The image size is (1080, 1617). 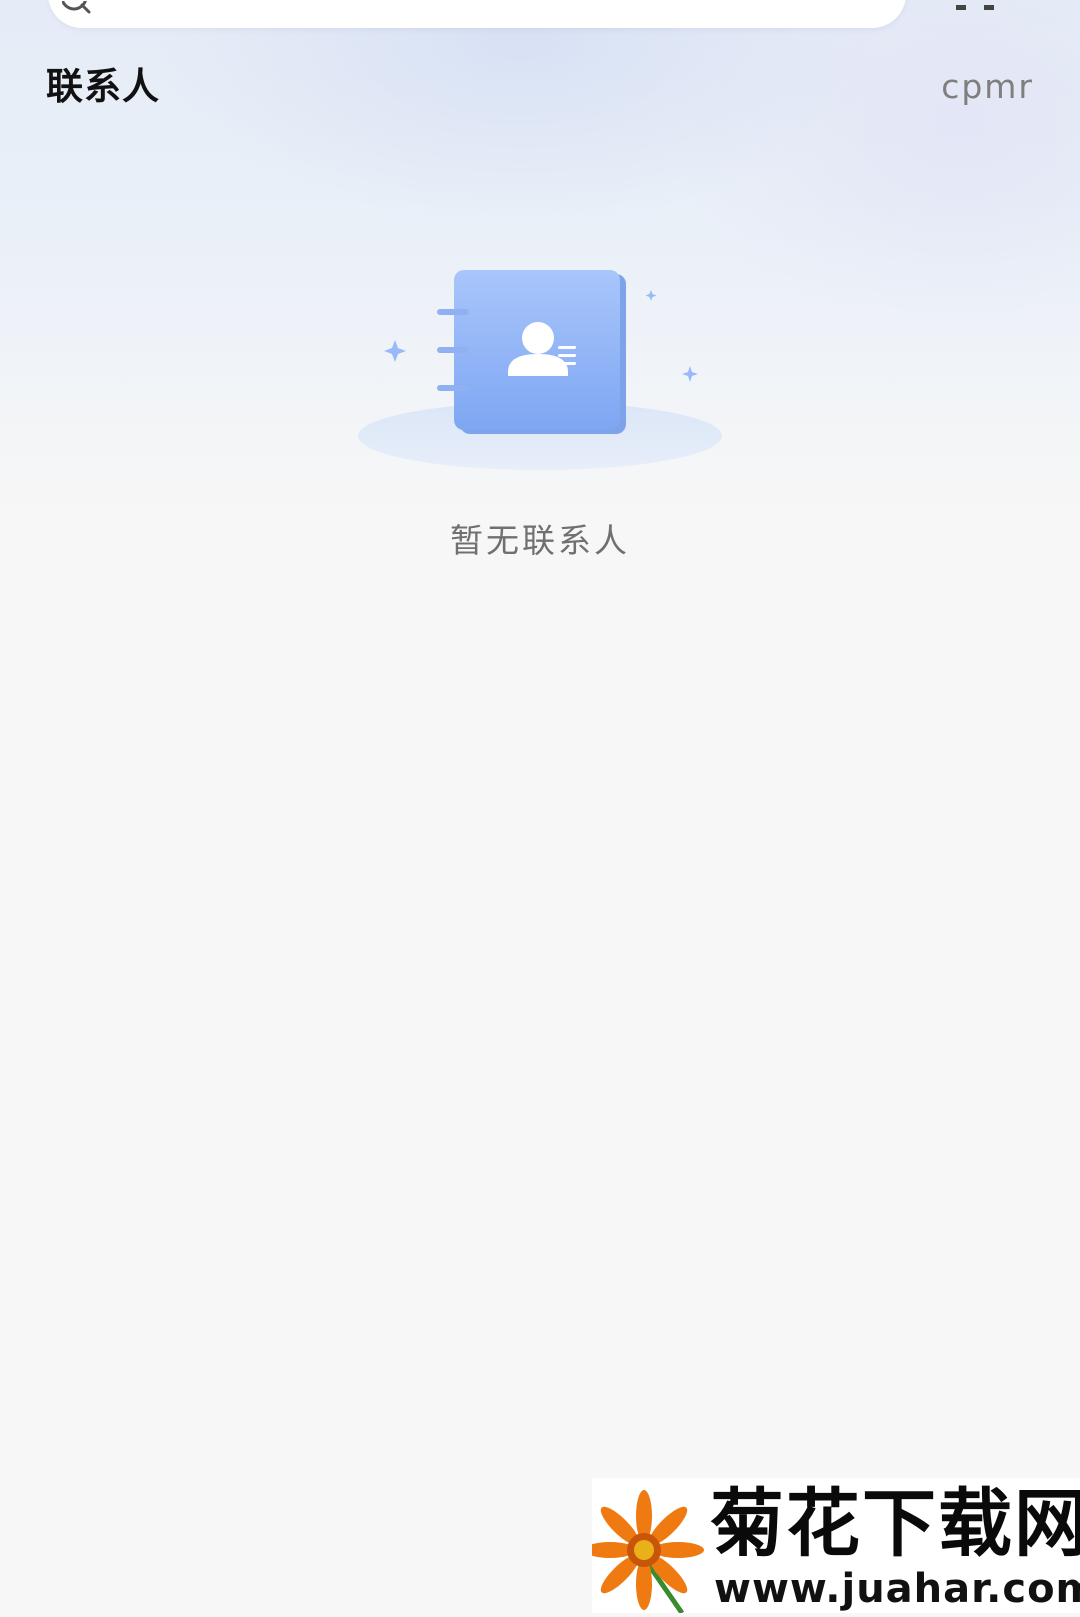 I want to click on search-icon, so click(x=77, y=7).